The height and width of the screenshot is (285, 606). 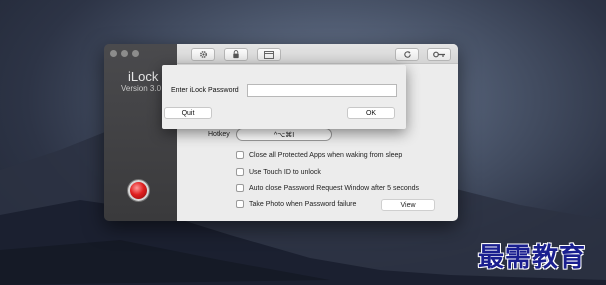 I want to click on hotkey-label: Hotkey, so click(x=219, y=134).